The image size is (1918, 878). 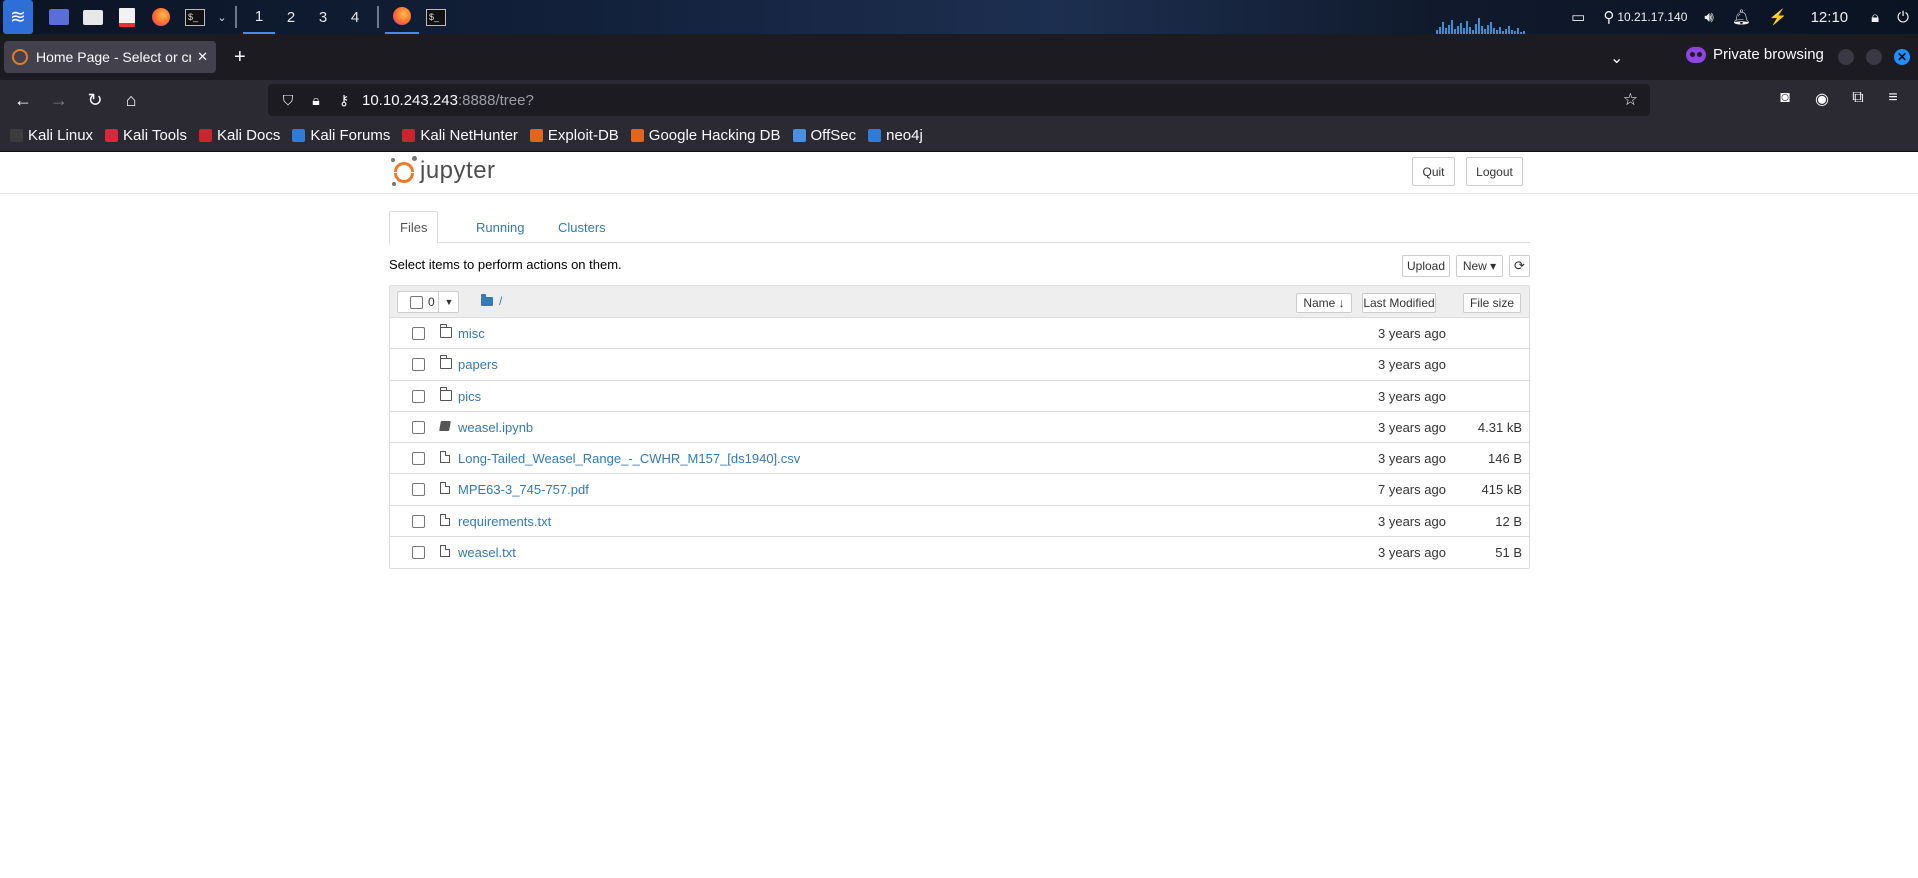 What do you see at coordinates (959, 552) in the screenshot?
I see `file-row: weasel.txt 3 years ago 51 B` at bounding box center [959, 552].